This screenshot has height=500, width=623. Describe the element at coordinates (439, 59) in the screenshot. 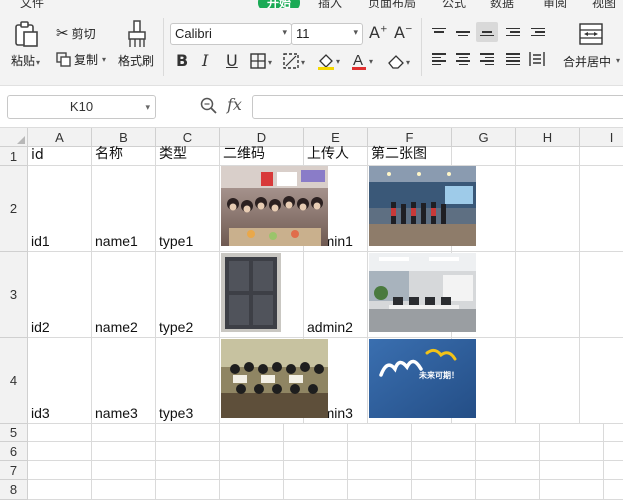

I see `align-left-icon` at that location.